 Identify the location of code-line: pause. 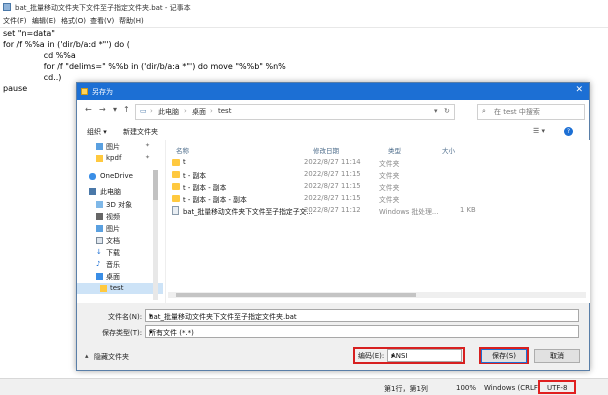
(15, 88).